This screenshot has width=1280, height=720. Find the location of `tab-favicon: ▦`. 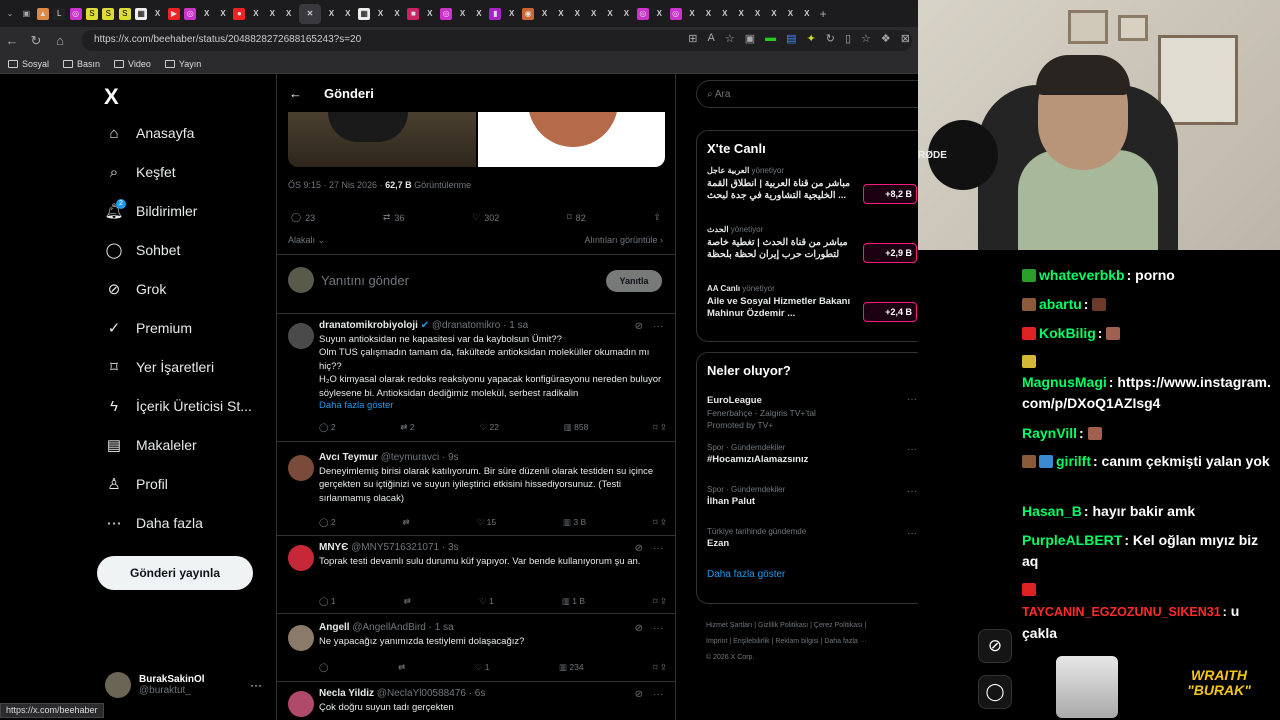

tab-favicon: ▦ is located at coordinates (364, 13).